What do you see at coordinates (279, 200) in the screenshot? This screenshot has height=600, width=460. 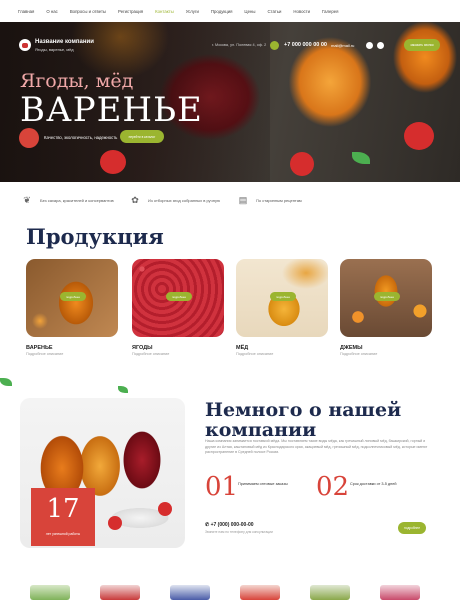 I see `feature-text: По старинным рецептам` at bounding box center [279, 200].